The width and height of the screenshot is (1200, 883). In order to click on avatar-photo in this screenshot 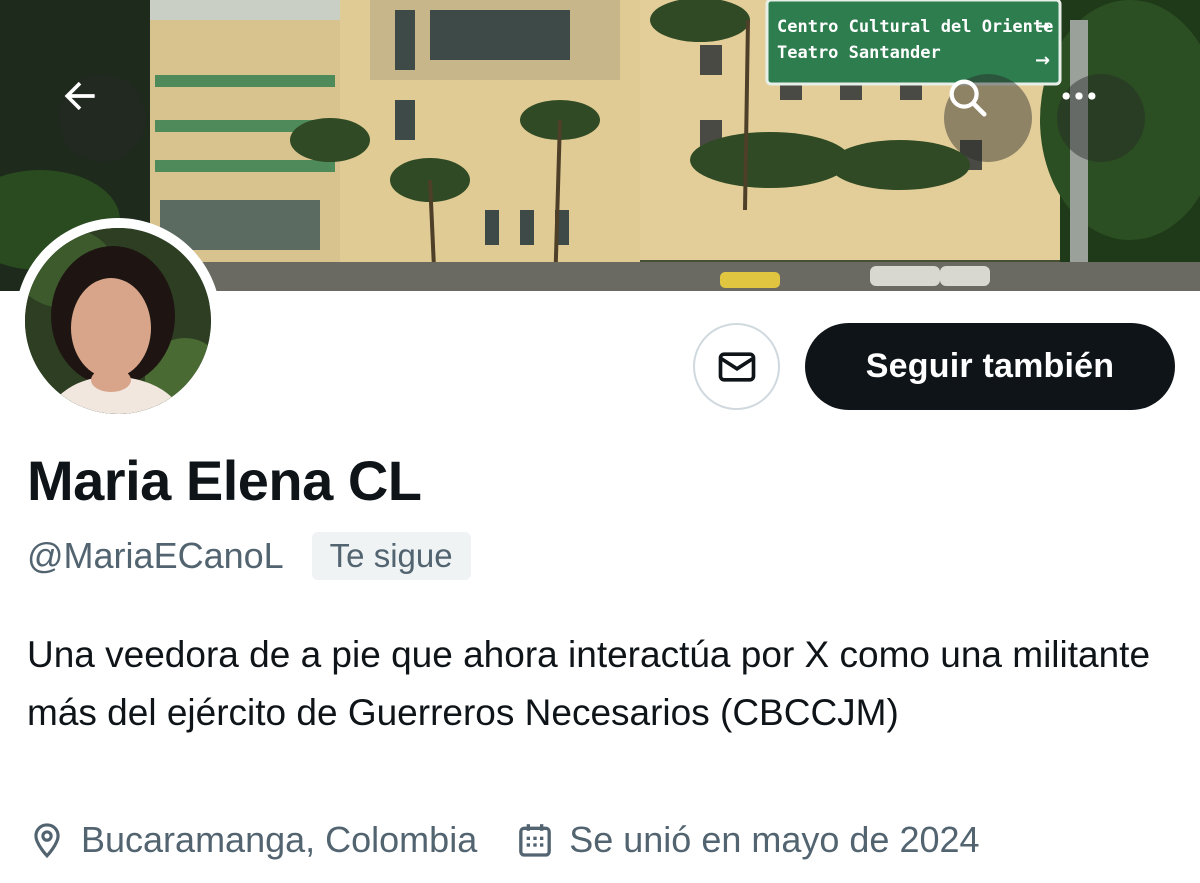, I will do `click(118, 321)`.